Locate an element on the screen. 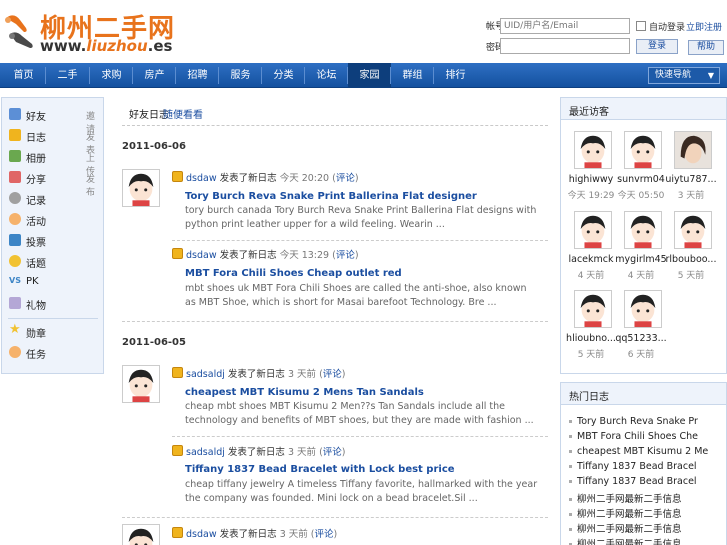 This screenshot has width=727, height=545. poll-chart-icon is located at coordinates (15, 240).